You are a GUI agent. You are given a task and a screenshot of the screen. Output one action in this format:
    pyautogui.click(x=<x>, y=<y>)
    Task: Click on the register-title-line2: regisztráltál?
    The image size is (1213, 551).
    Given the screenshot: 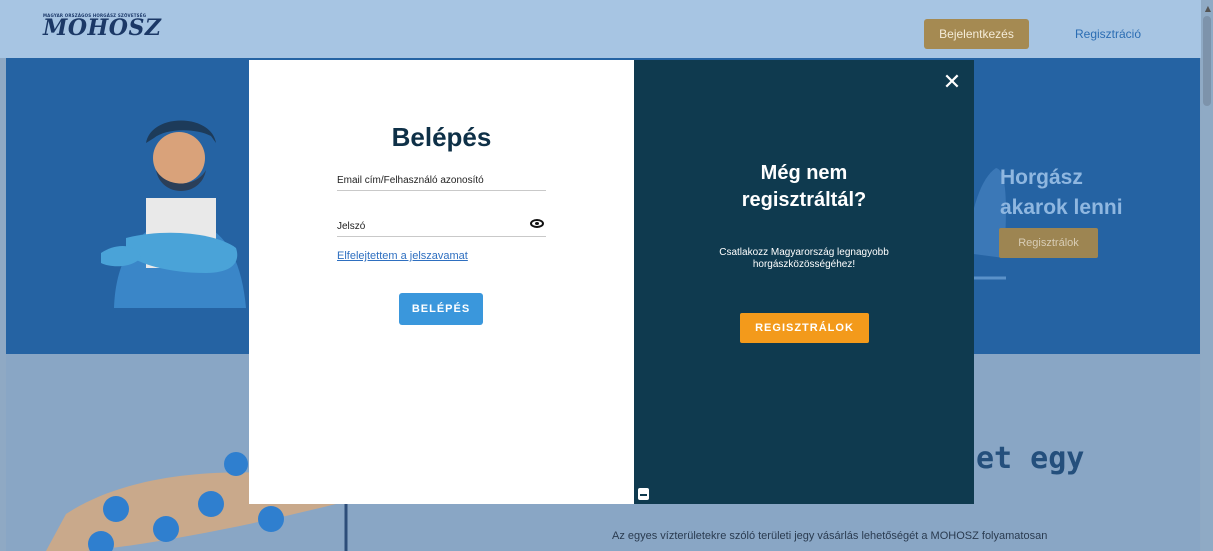 What is the action you would take?
    pyautogui.click(x=804, y=200)
    